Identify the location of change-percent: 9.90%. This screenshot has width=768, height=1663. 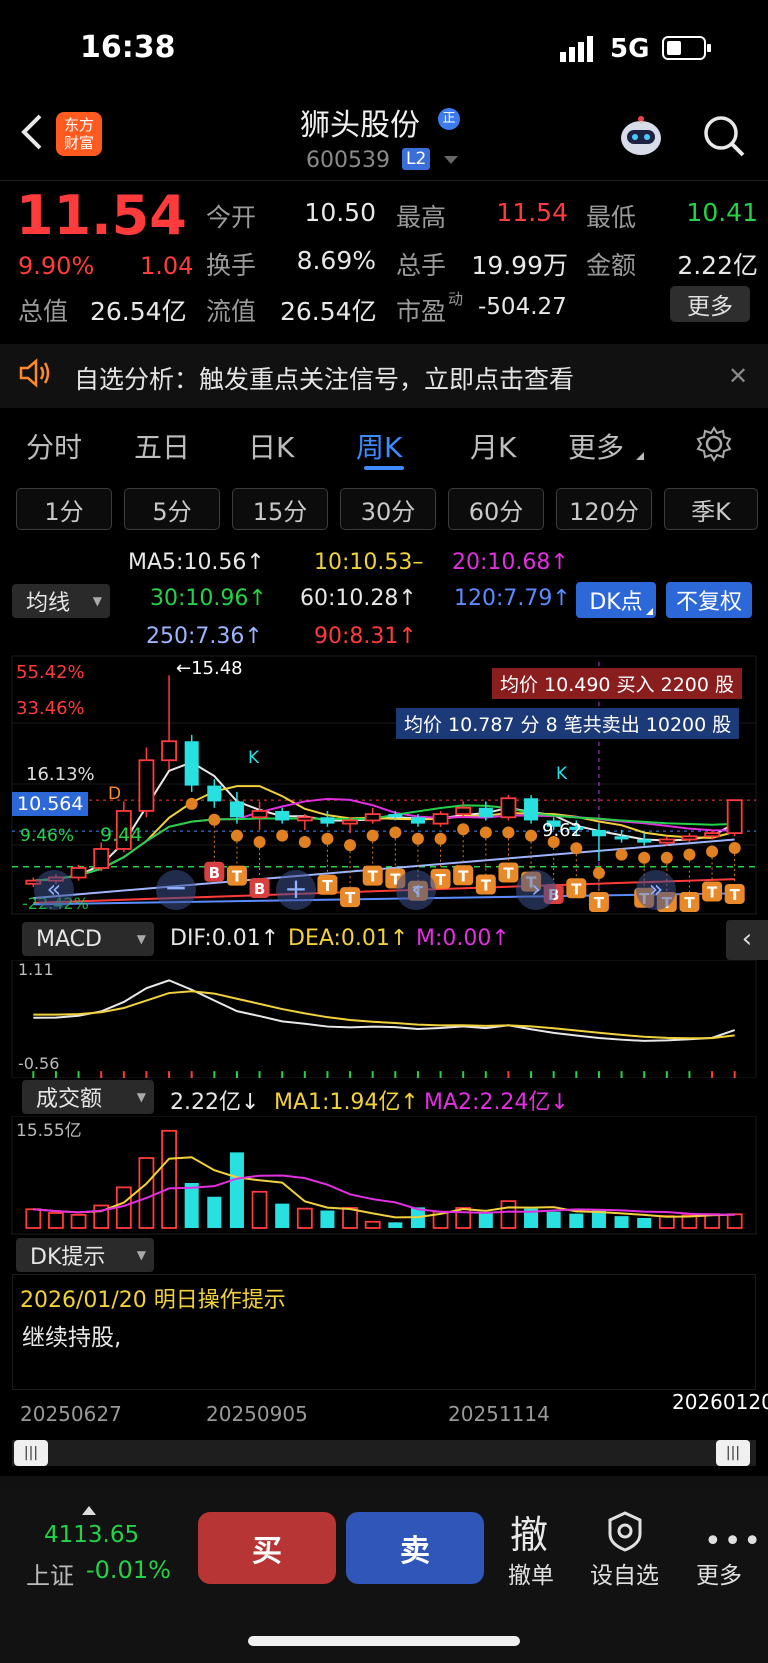
(56, 266).